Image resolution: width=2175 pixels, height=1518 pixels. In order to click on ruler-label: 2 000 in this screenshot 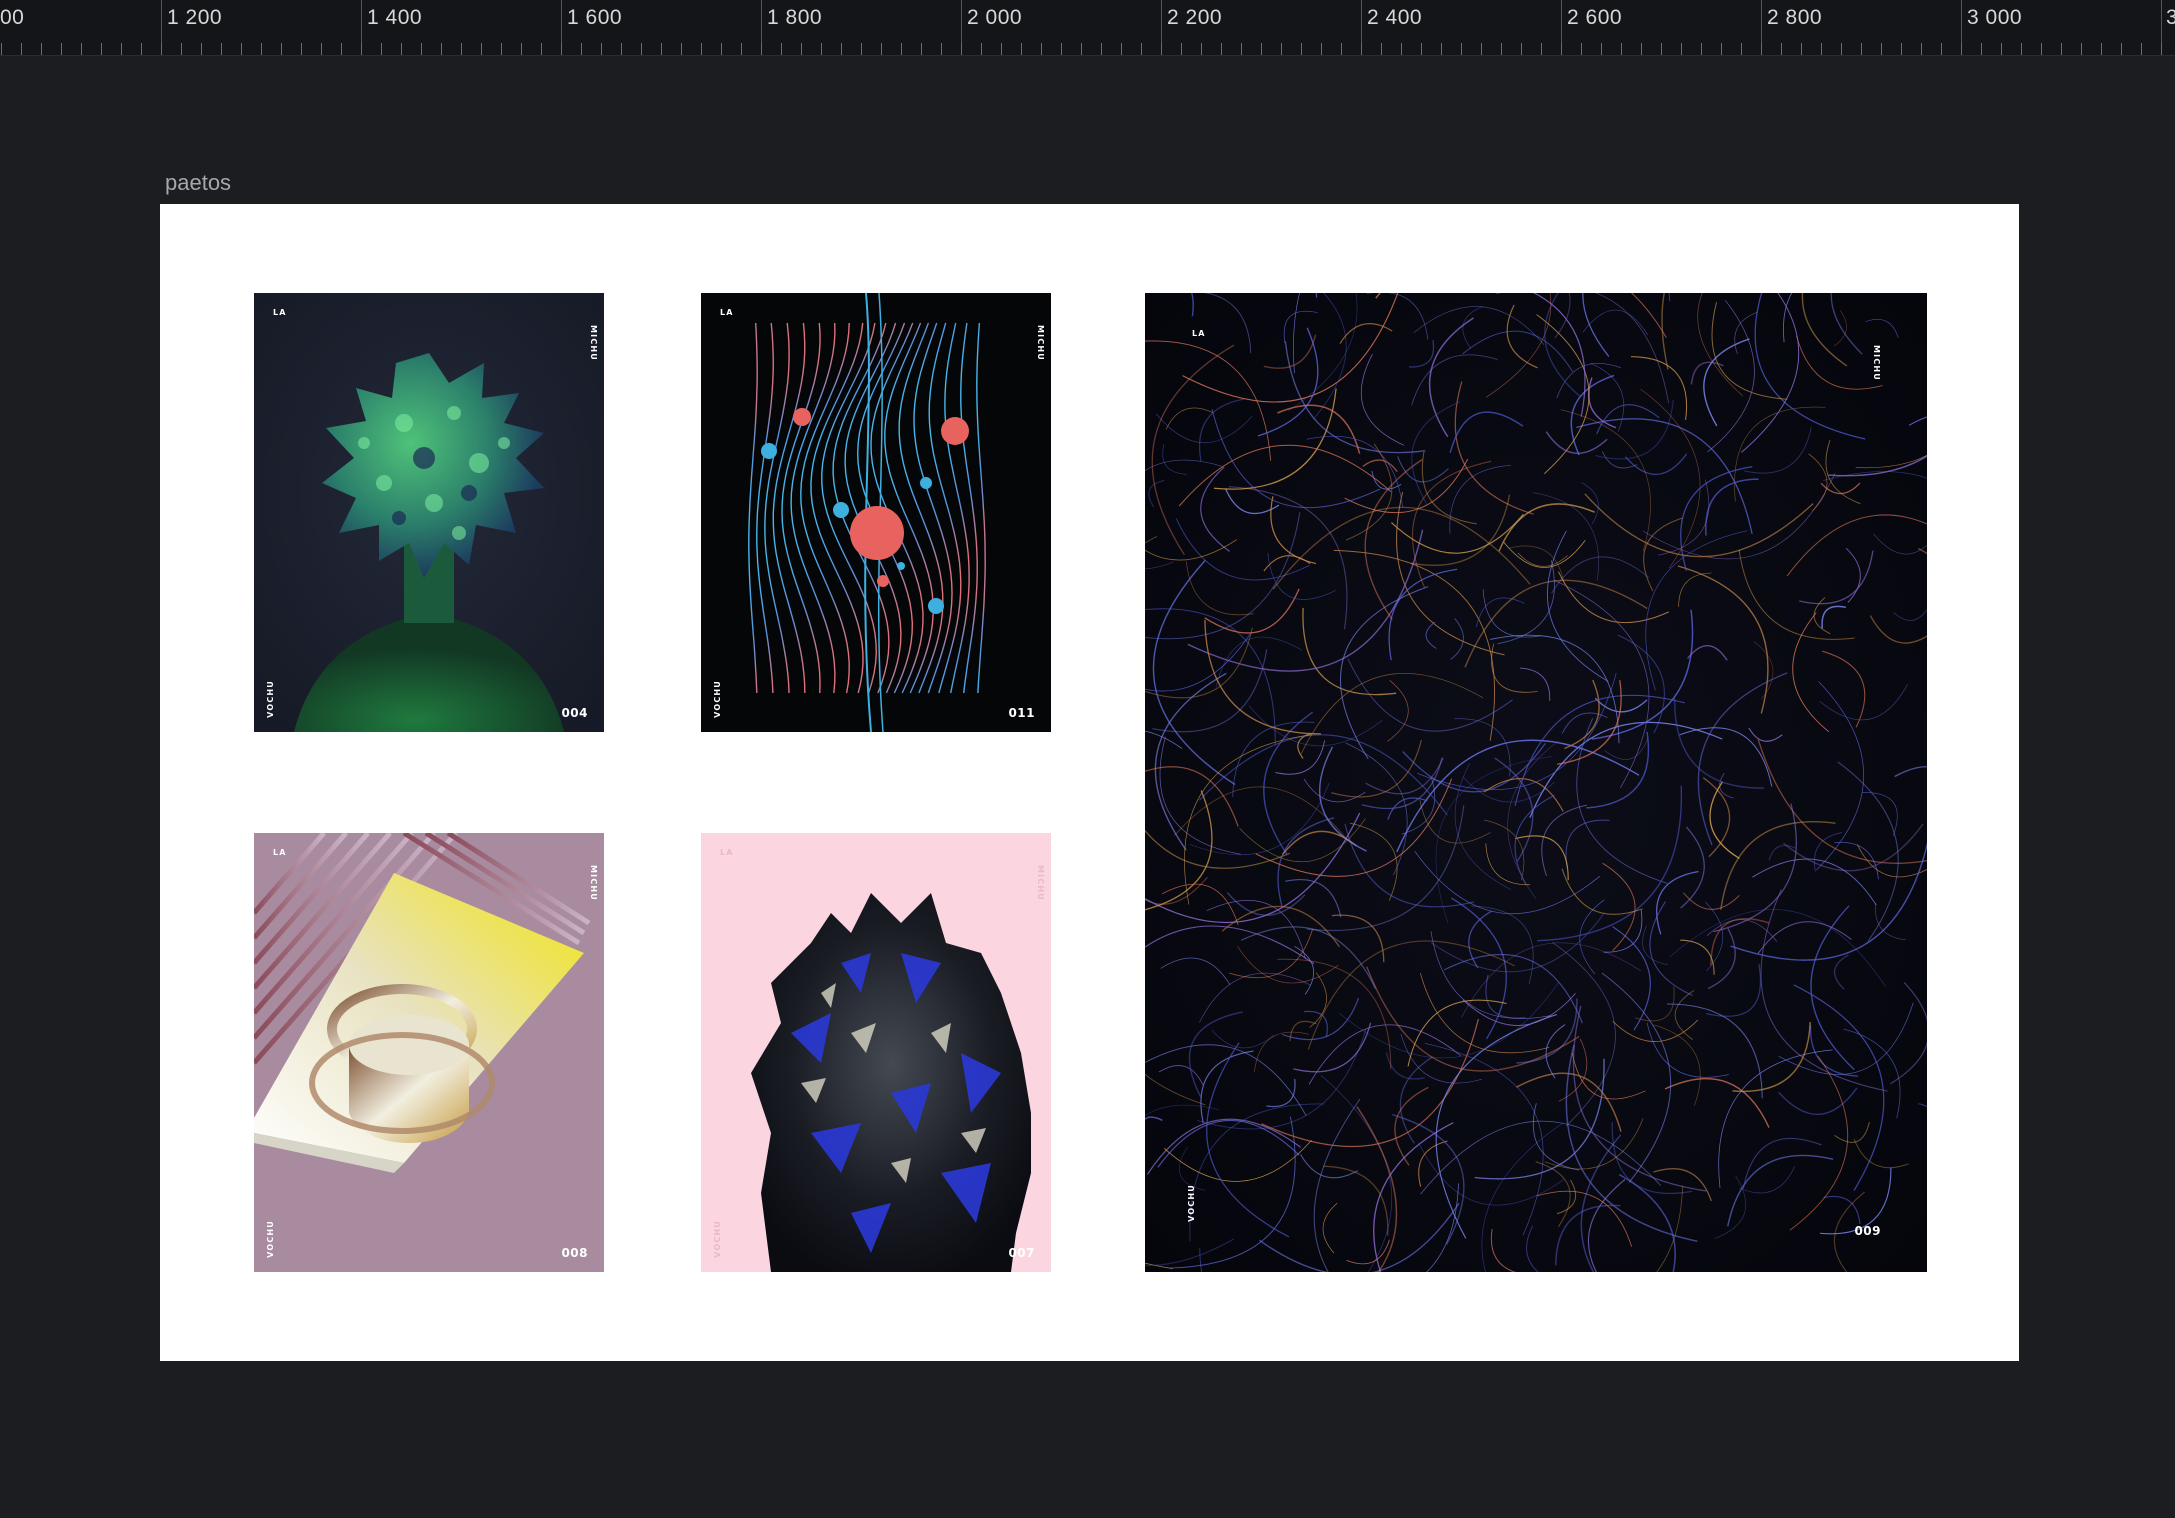, I will do `click(995, 17)`.